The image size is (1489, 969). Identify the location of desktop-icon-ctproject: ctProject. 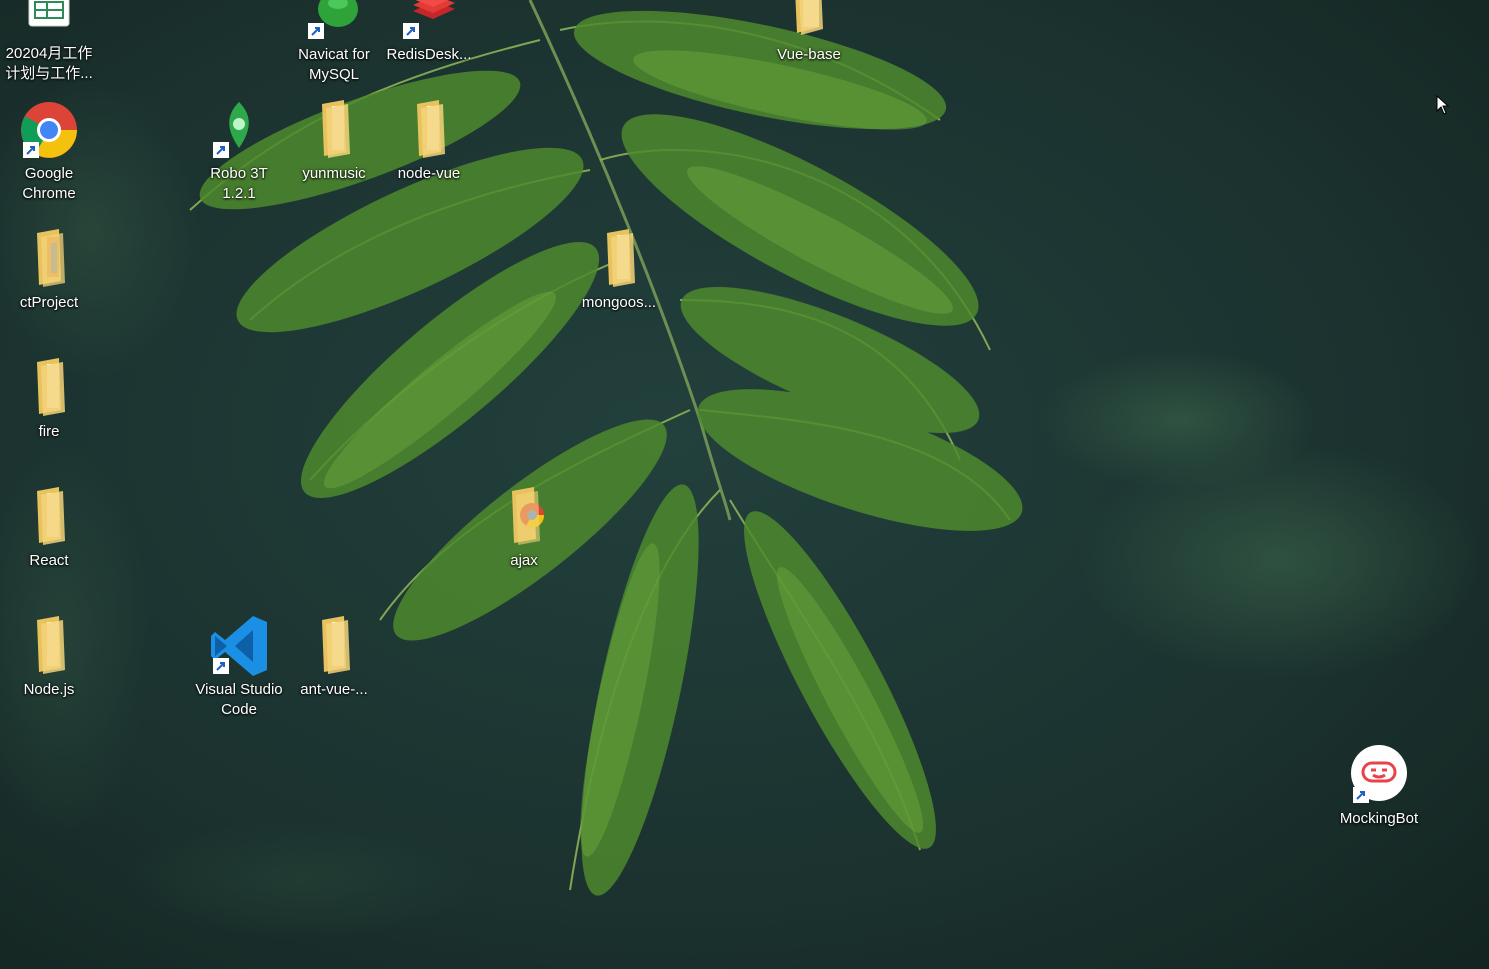
(49, 270).